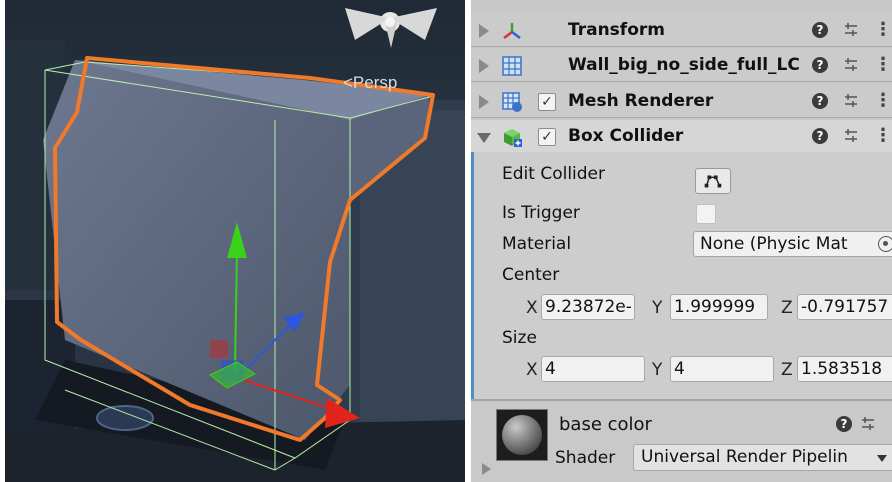 Image resolution: width=892 pixels, height=482 pixels. What do you see at coordinates (593, 369) in the screenshot?
I see `size-x-field: 4` at bounding box center [593, 369].